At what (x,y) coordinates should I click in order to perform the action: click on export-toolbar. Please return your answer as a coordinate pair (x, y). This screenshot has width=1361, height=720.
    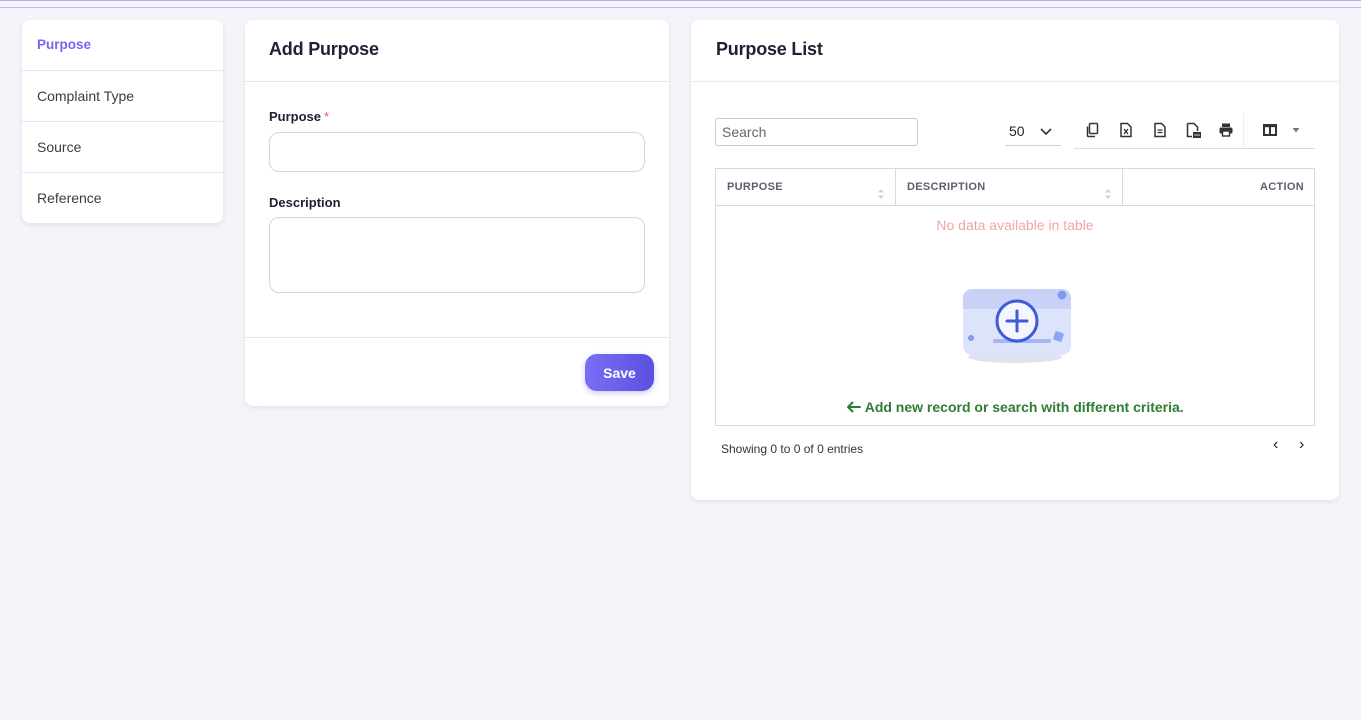
    Looking at the image, I should click on (1194, 131).